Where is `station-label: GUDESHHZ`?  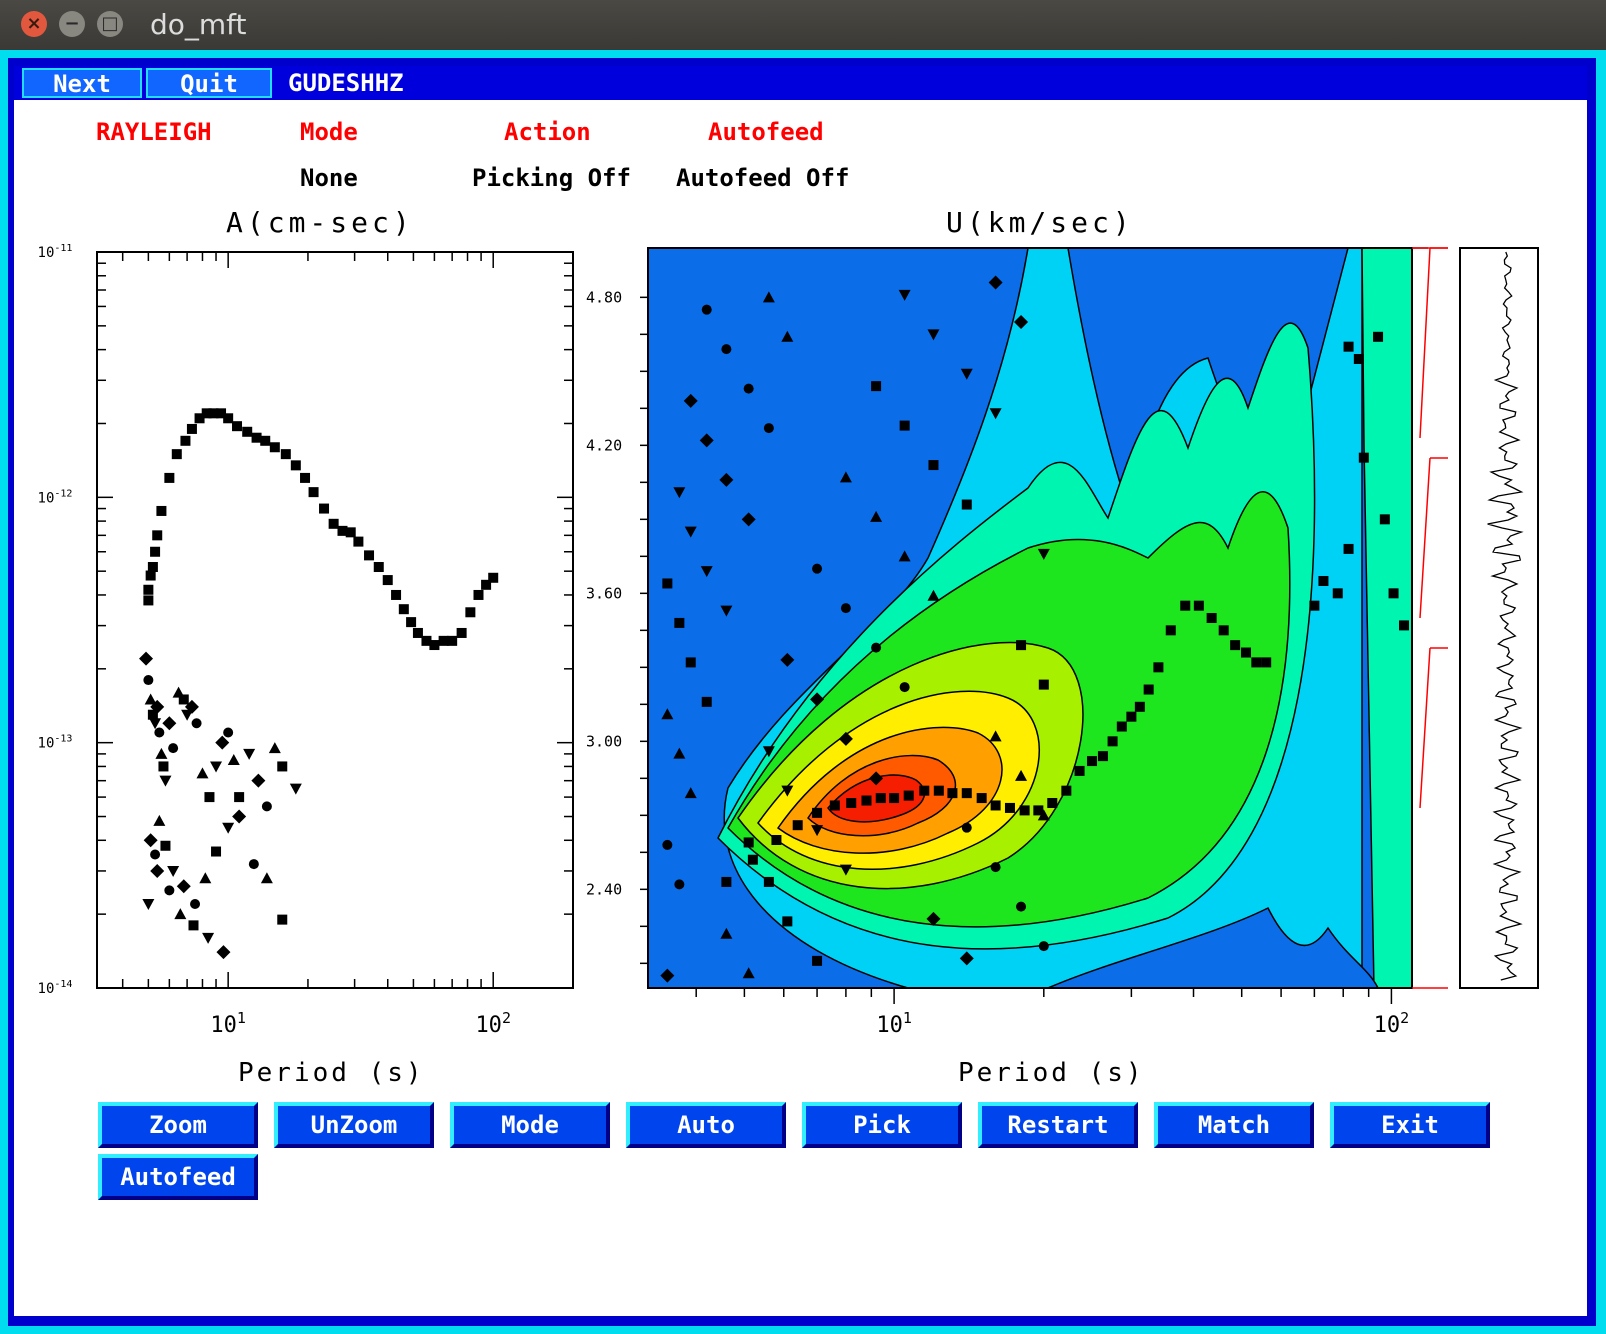 station-label: GUDESHHZ is located at coordinates (346, 83).